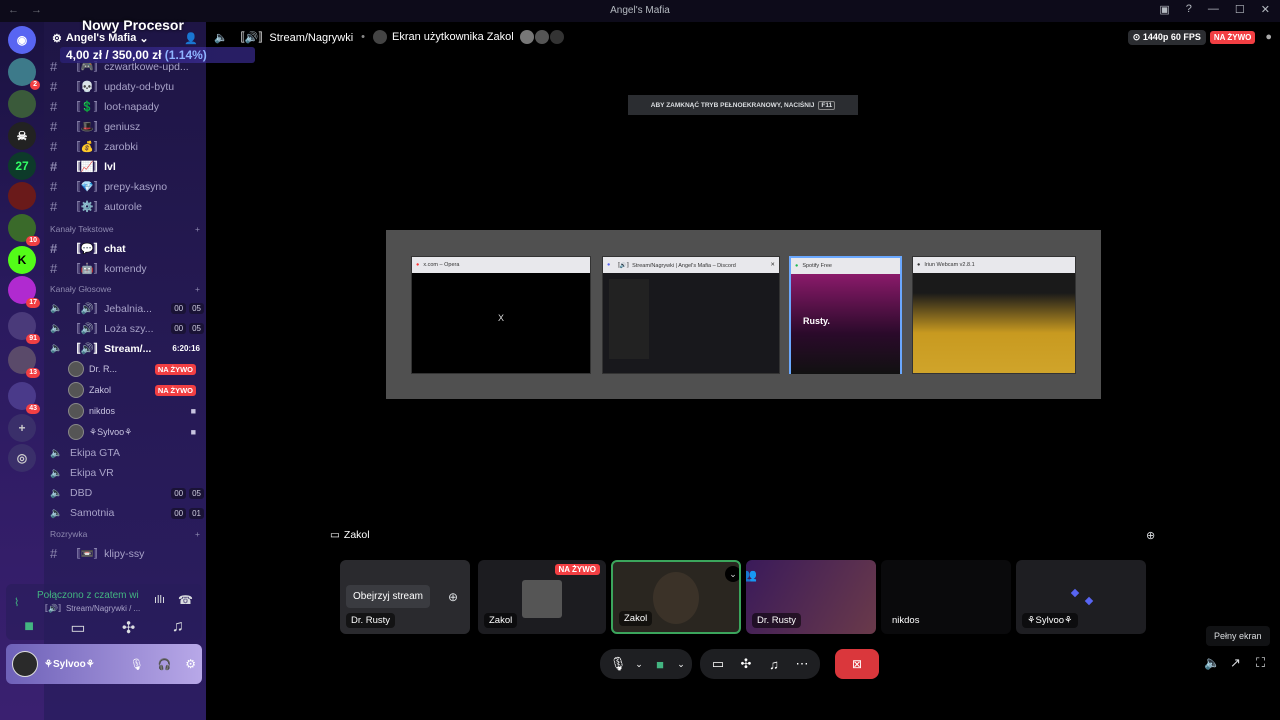  I want to click on volume-icon: 🔈, so click(1212, 663).